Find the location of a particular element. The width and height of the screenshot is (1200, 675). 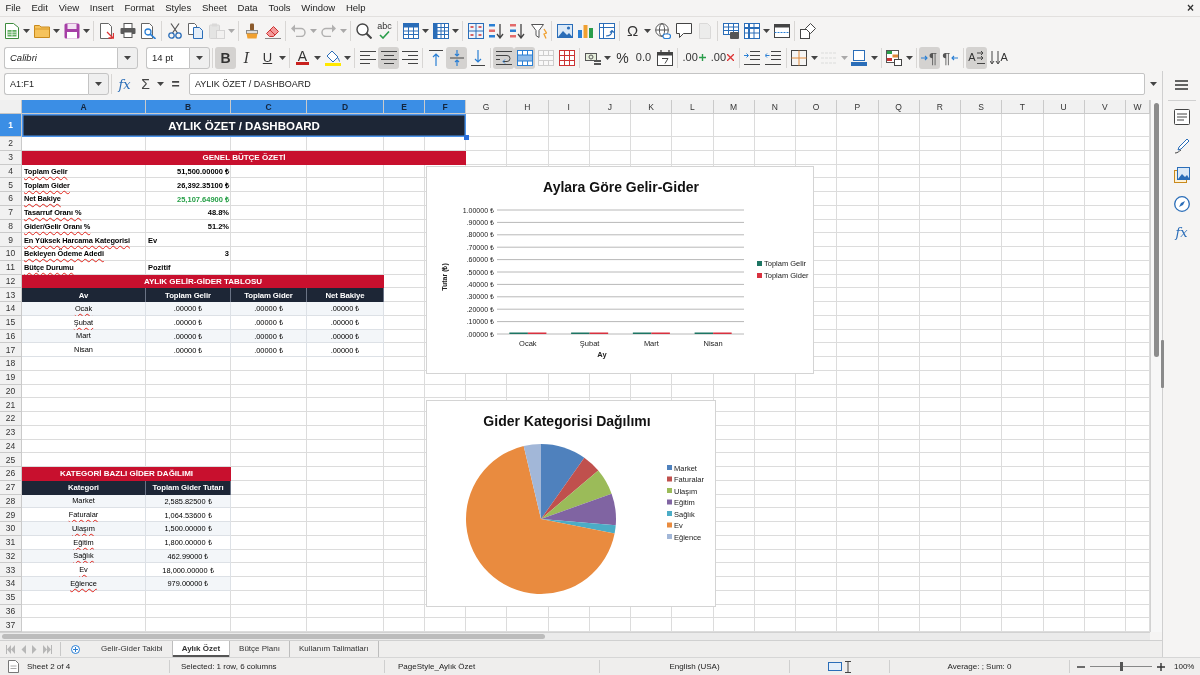

compass-icon is located at coordinates (1181, 204).